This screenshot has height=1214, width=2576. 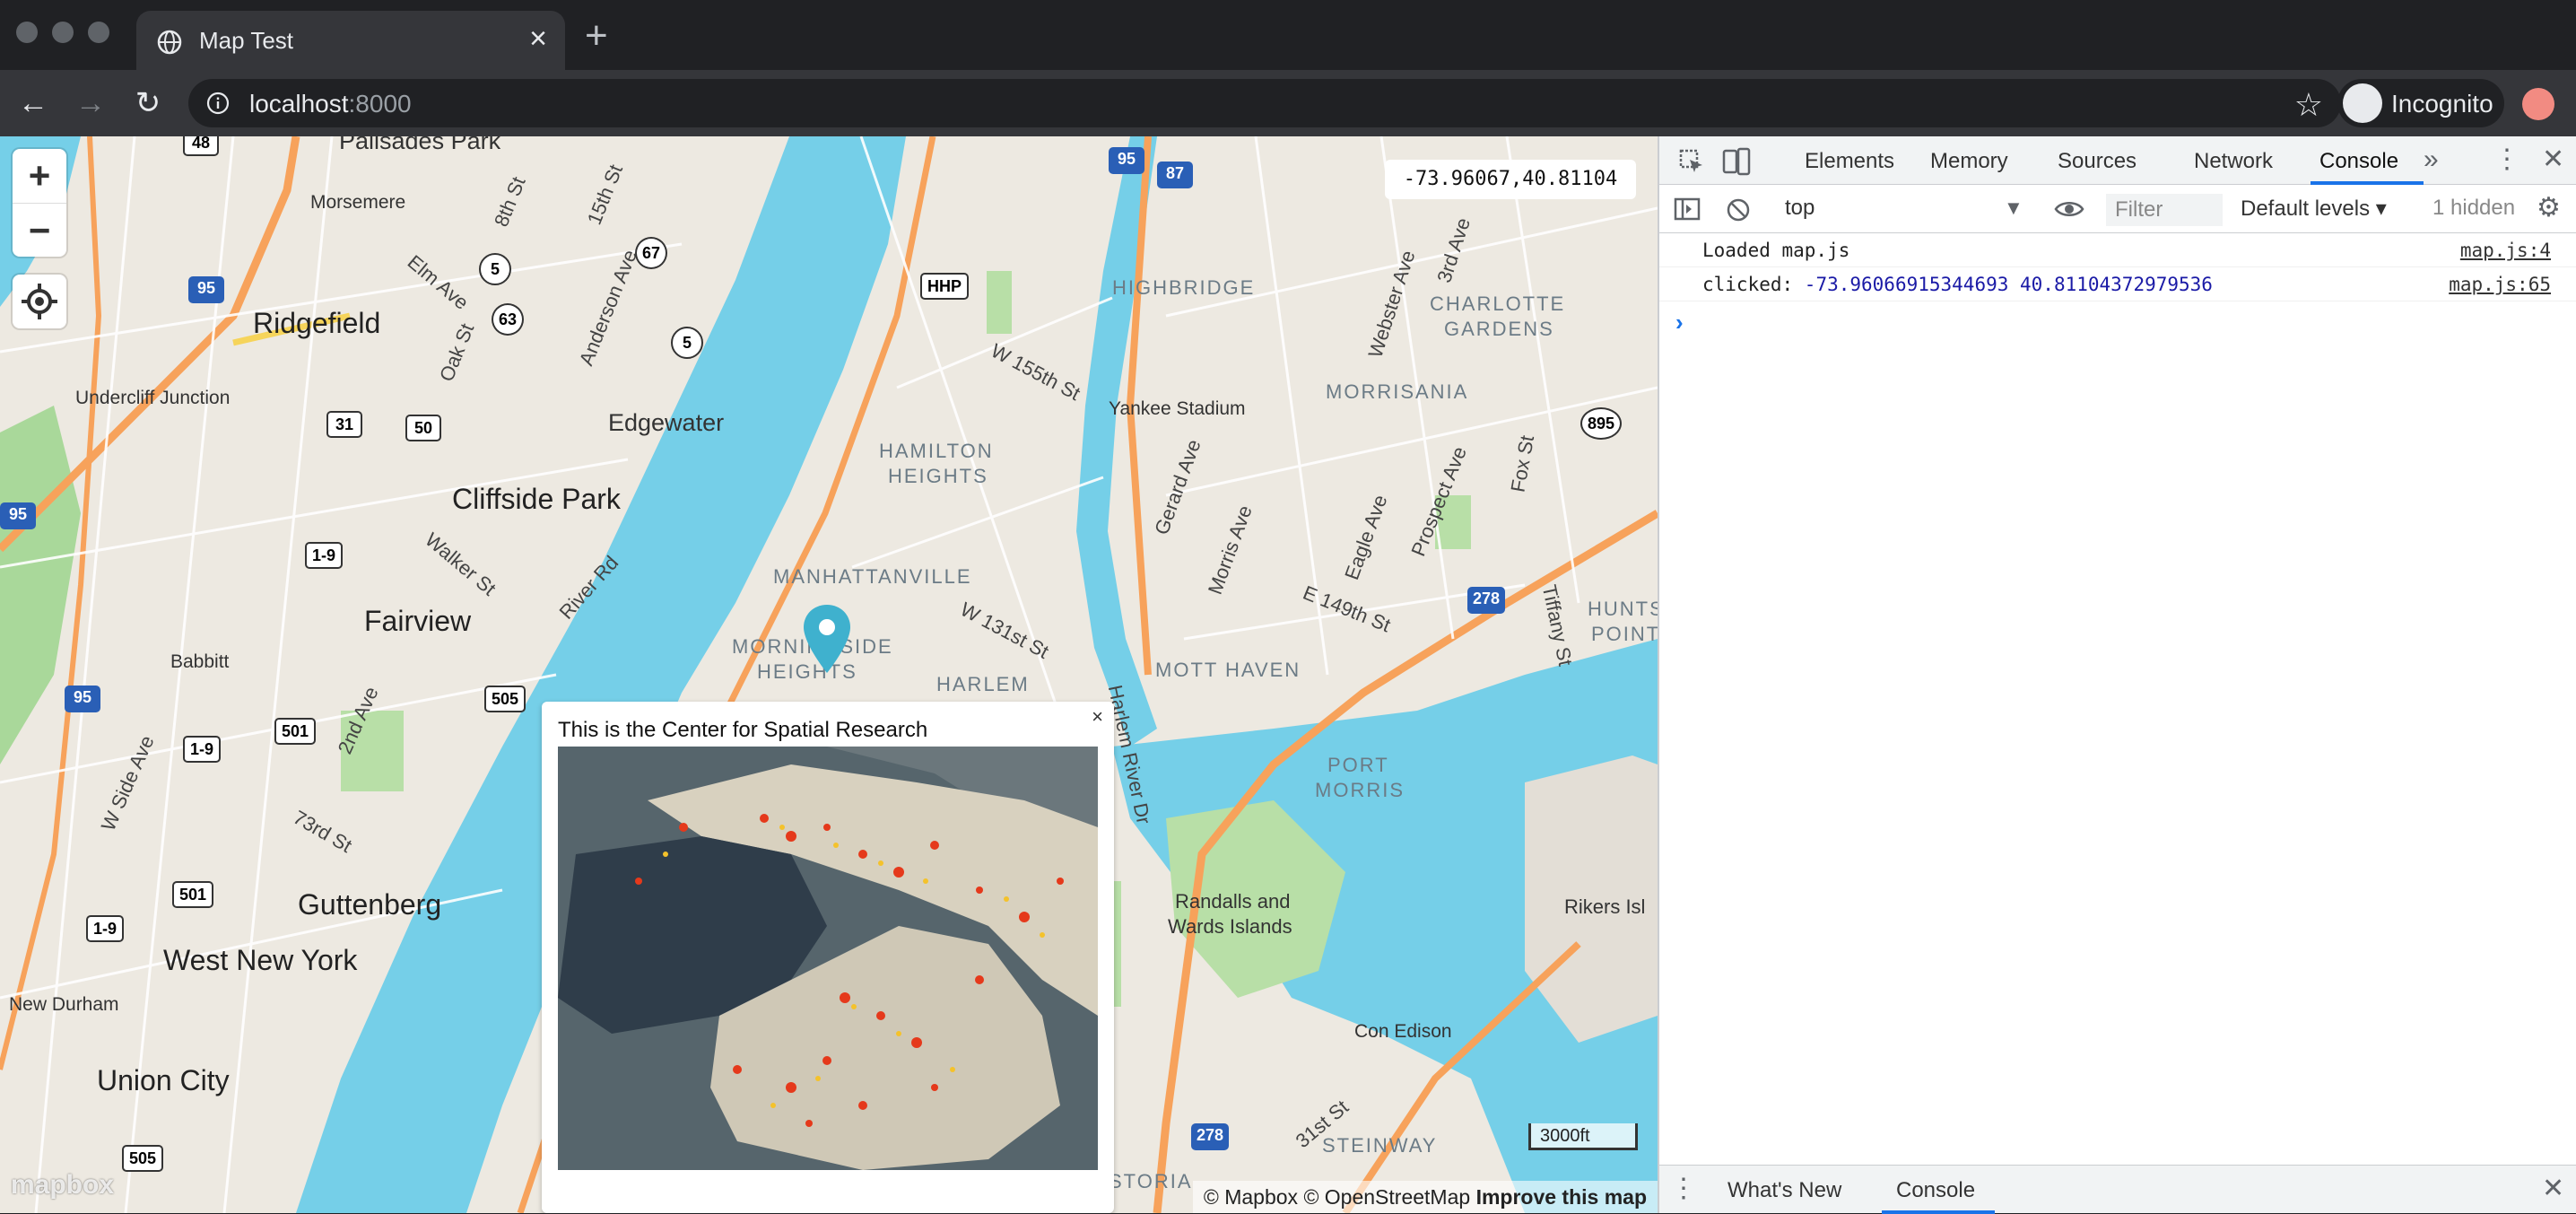 I want to click on map-label-neighborhood: HARLEM, so click(x=983, y=684).